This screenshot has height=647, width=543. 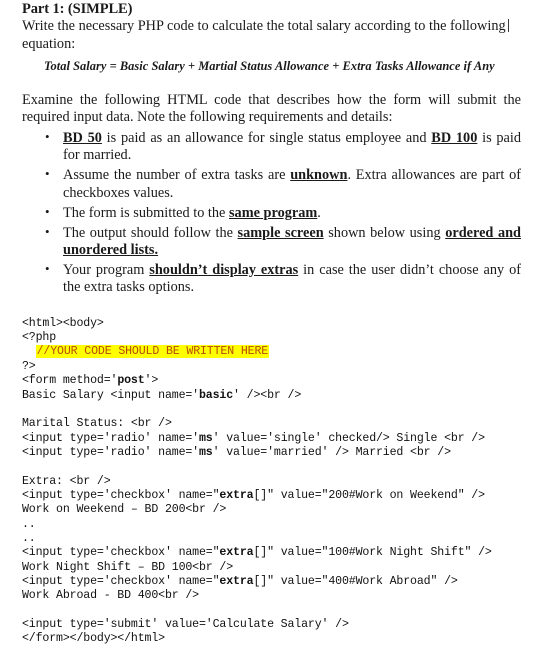 I want to click on code-text: Basic Salary <input name=', so click(x=110, y=395).